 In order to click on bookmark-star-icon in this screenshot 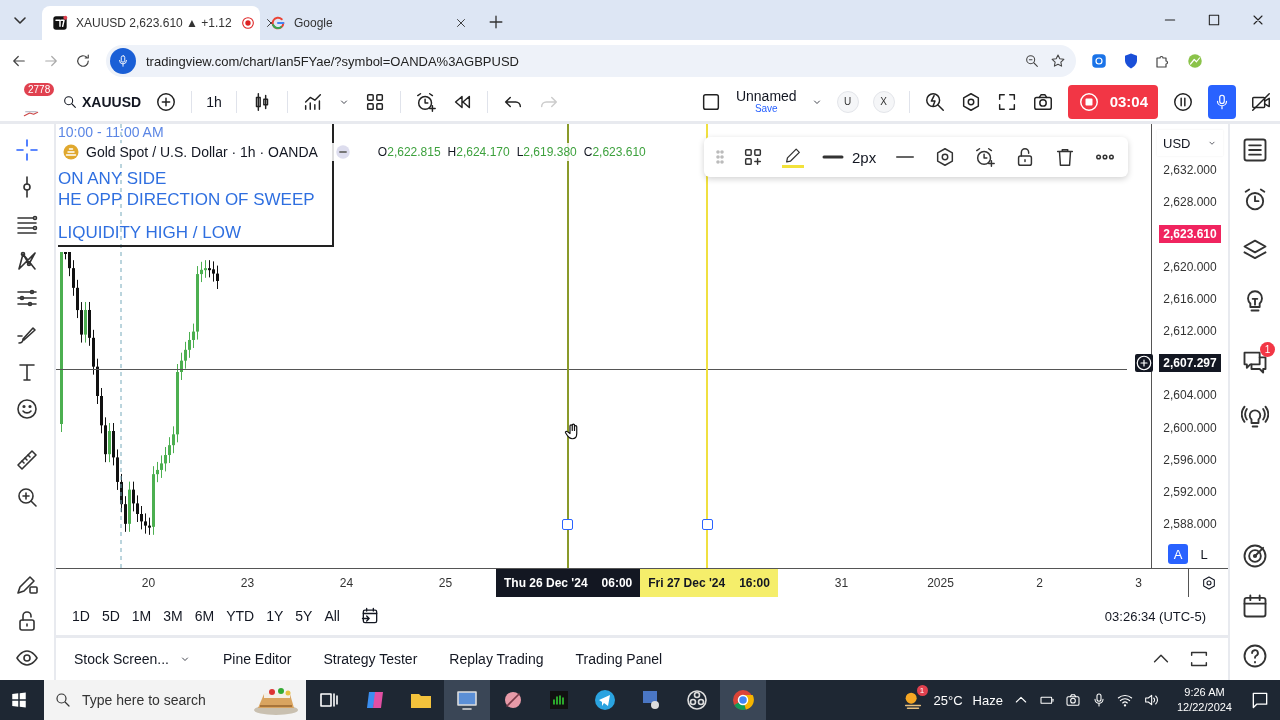, I will do `click(1058, 61)`.